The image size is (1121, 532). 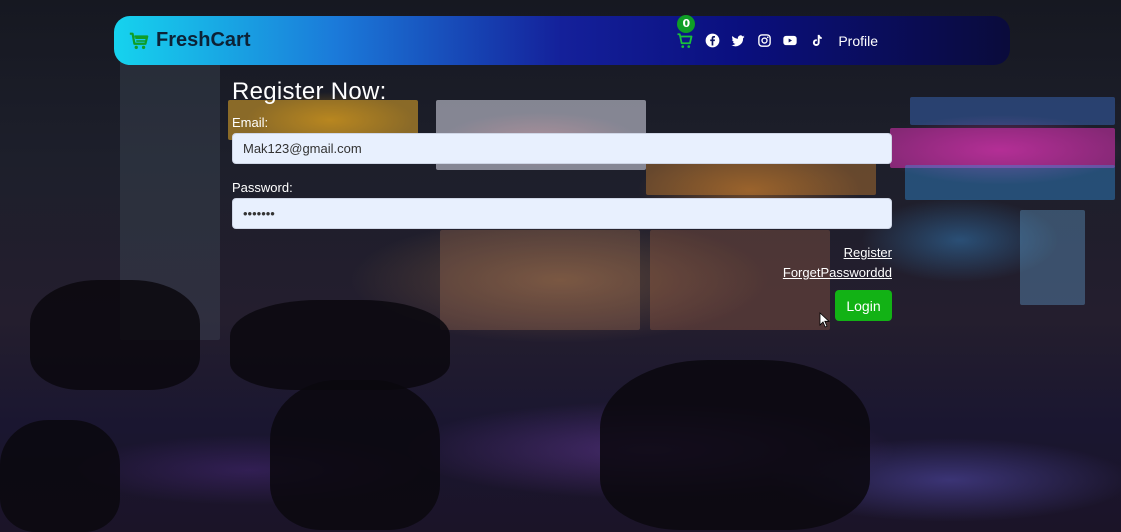 What do you see at coordinates (203, 40) in the screenshot?
I see `brand-name: FreshCart` at bounding box center [203, 40].